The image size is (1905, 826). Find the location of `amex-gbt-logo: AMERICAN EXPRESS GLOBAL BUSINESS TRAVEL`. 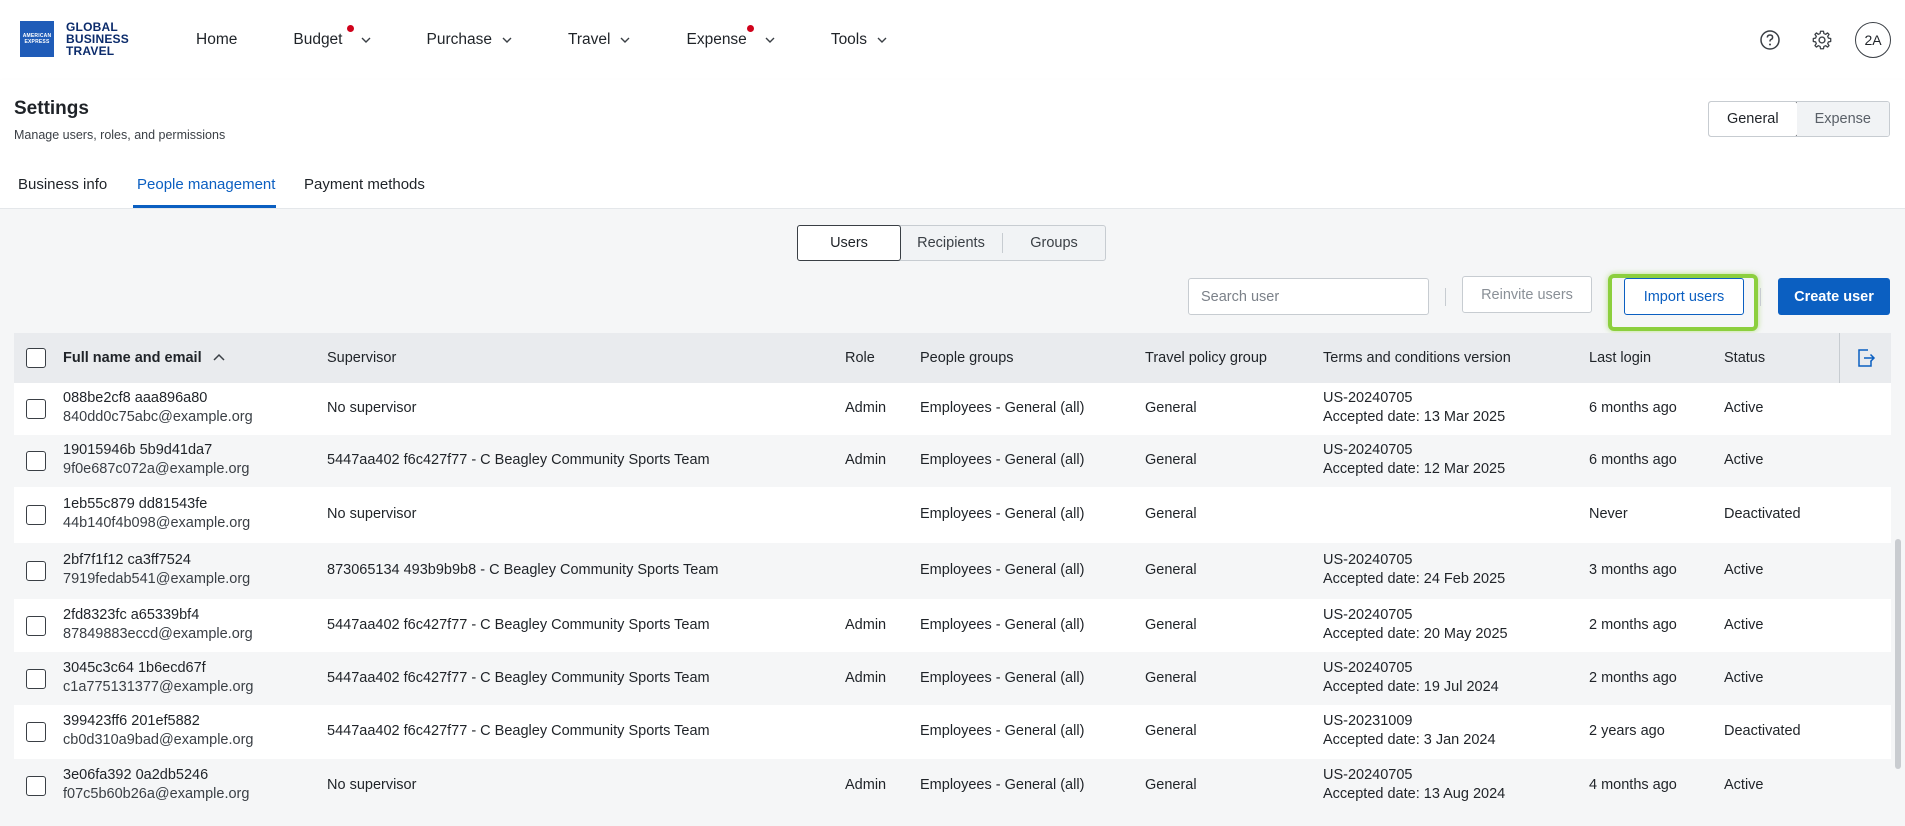

amex-gbt-logo: AMERICAN EXPRESS GLOBAL BUSINESS TRAVEL is located at coordinates (74, 39).